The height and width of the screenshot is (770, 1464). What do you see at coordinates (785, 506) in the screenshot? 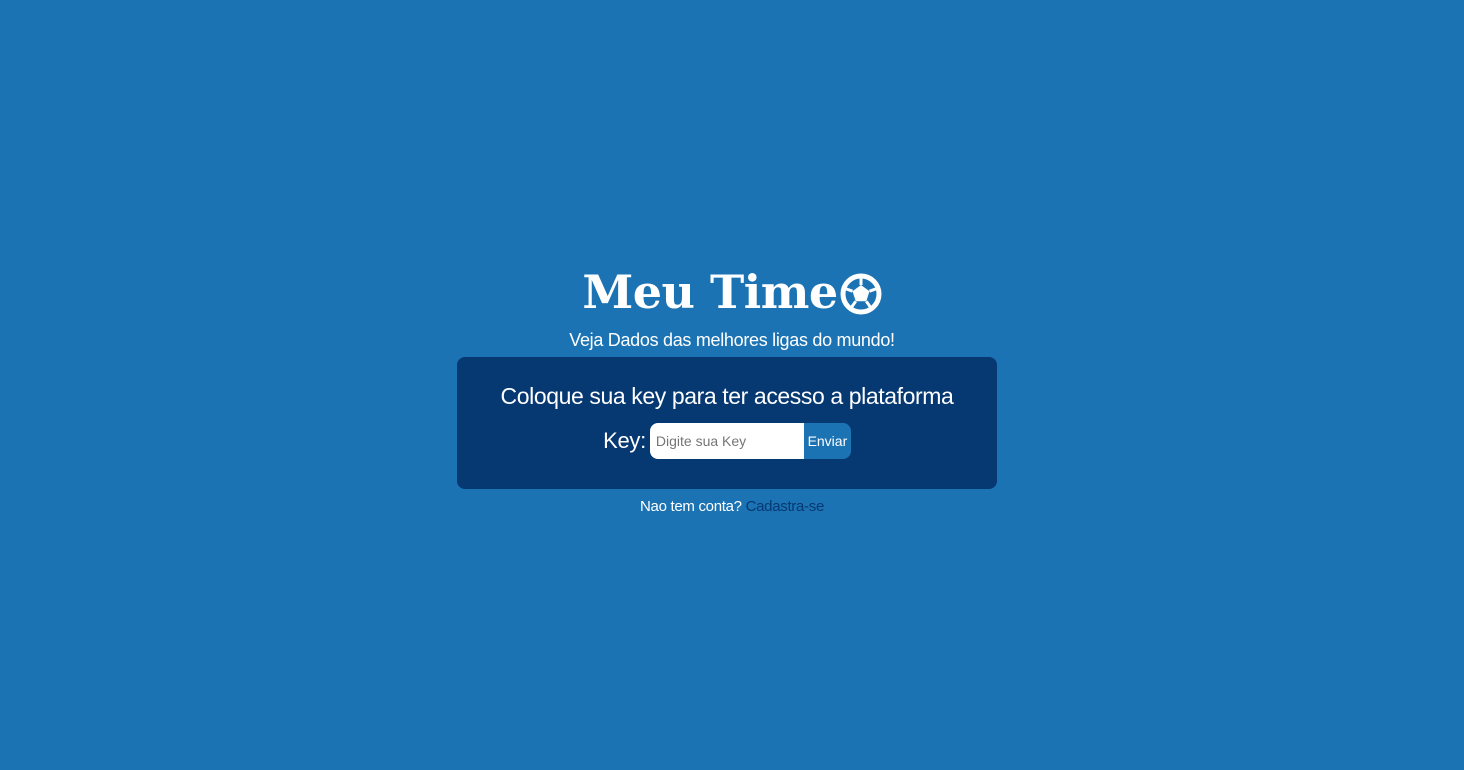
I see `signup-link: Cadastra-se` at bounding box center [785, 506].